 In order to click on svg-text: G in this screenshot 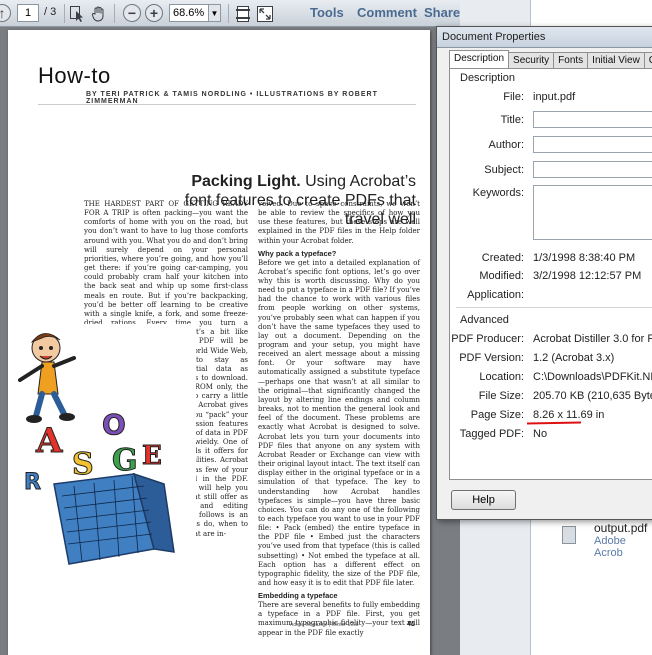, I will do `click(125, 460)`.